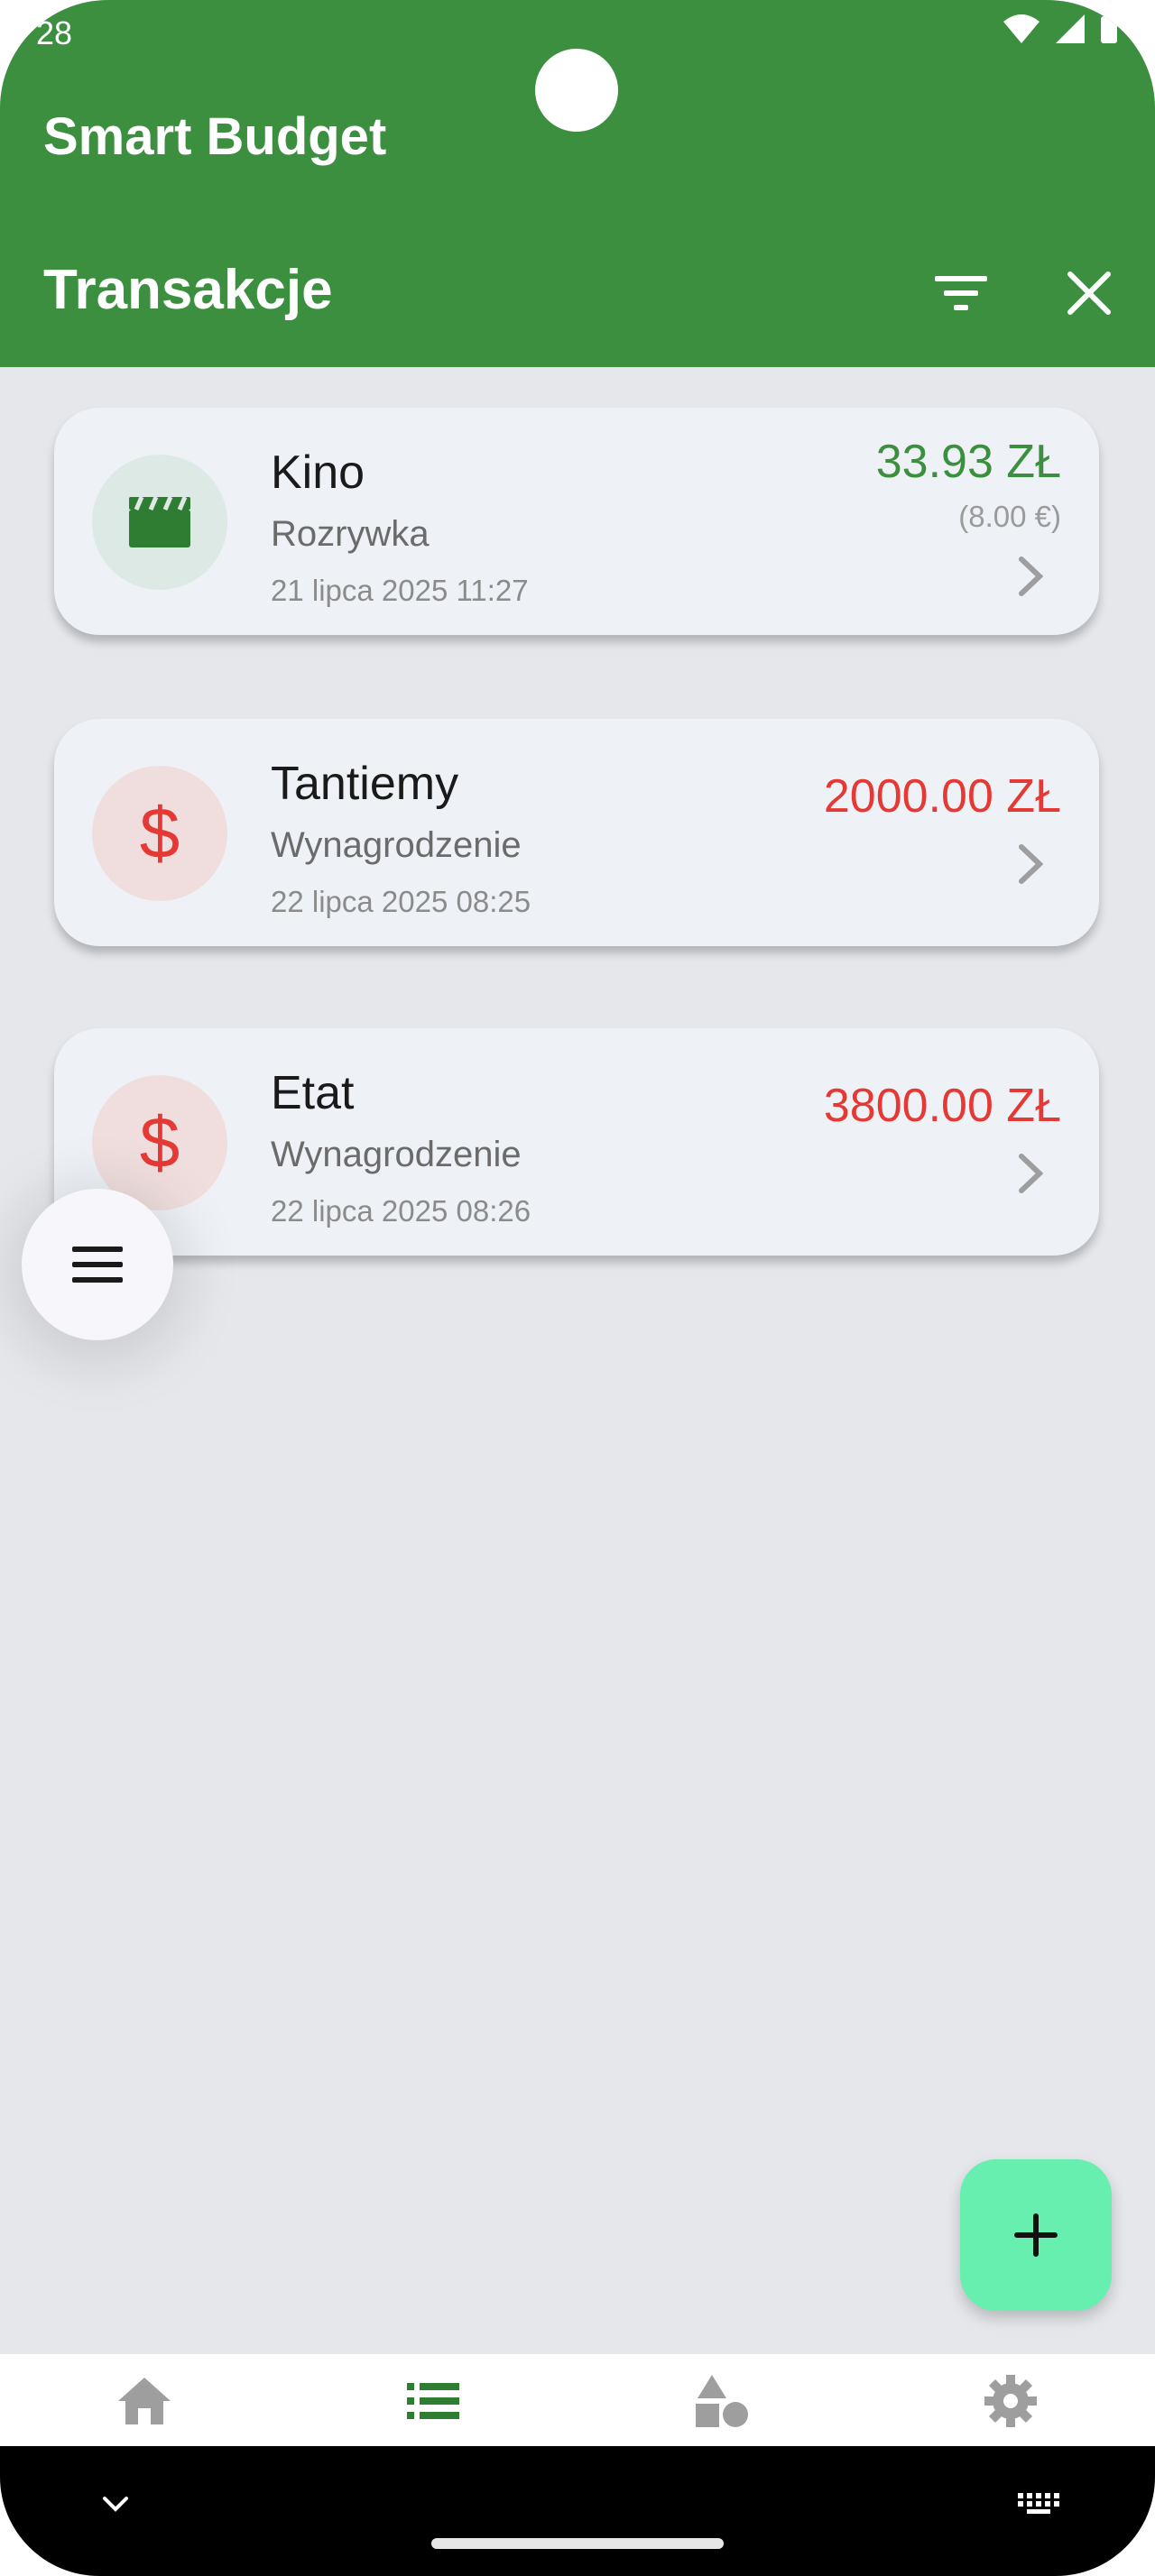  What do you see at coordinates (577, 2511) in the screenshot?
I see `system-navigation-bar` at bounding box center [577, 2511].